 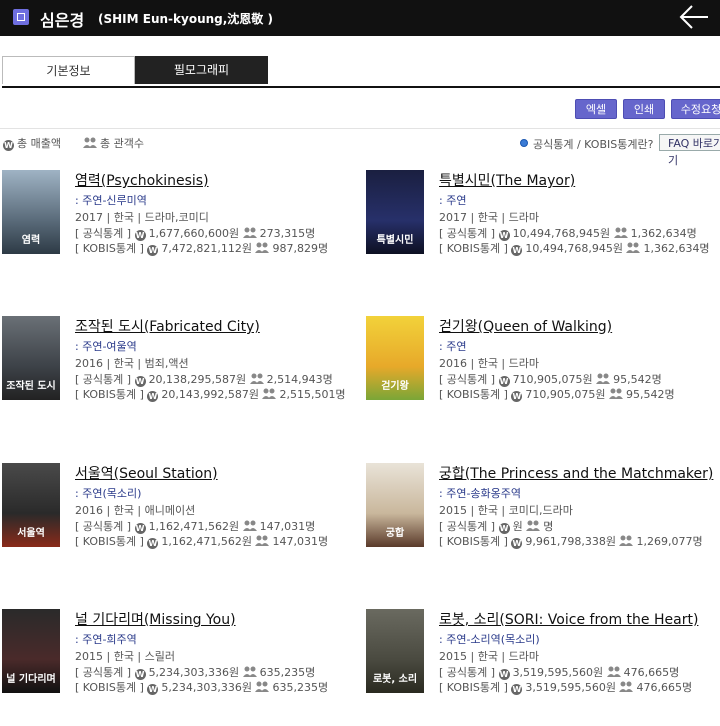 What do you see at coordinates (299, 379) in the screenshot?
I see `official-audience: 2,514,943명` at bounding box center [299, 379].